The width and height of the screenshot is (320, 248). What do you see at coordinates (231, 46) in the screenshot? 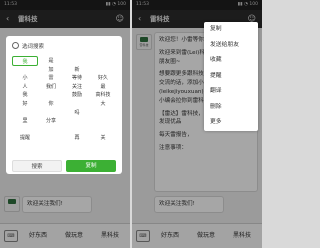
I see `menu-item-send-to-friend: 发送给朋友` at bounding box center [231, 46].